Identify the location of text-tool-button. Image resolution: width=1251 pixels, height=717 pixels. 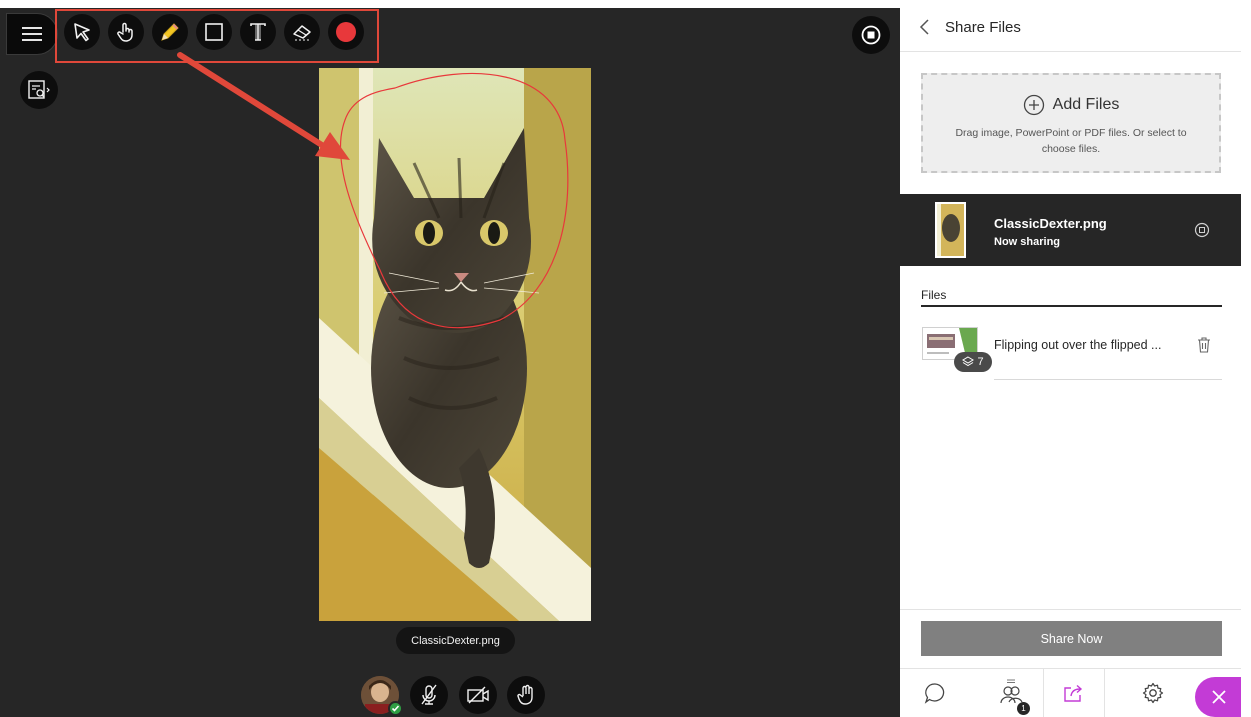
(258, 32).